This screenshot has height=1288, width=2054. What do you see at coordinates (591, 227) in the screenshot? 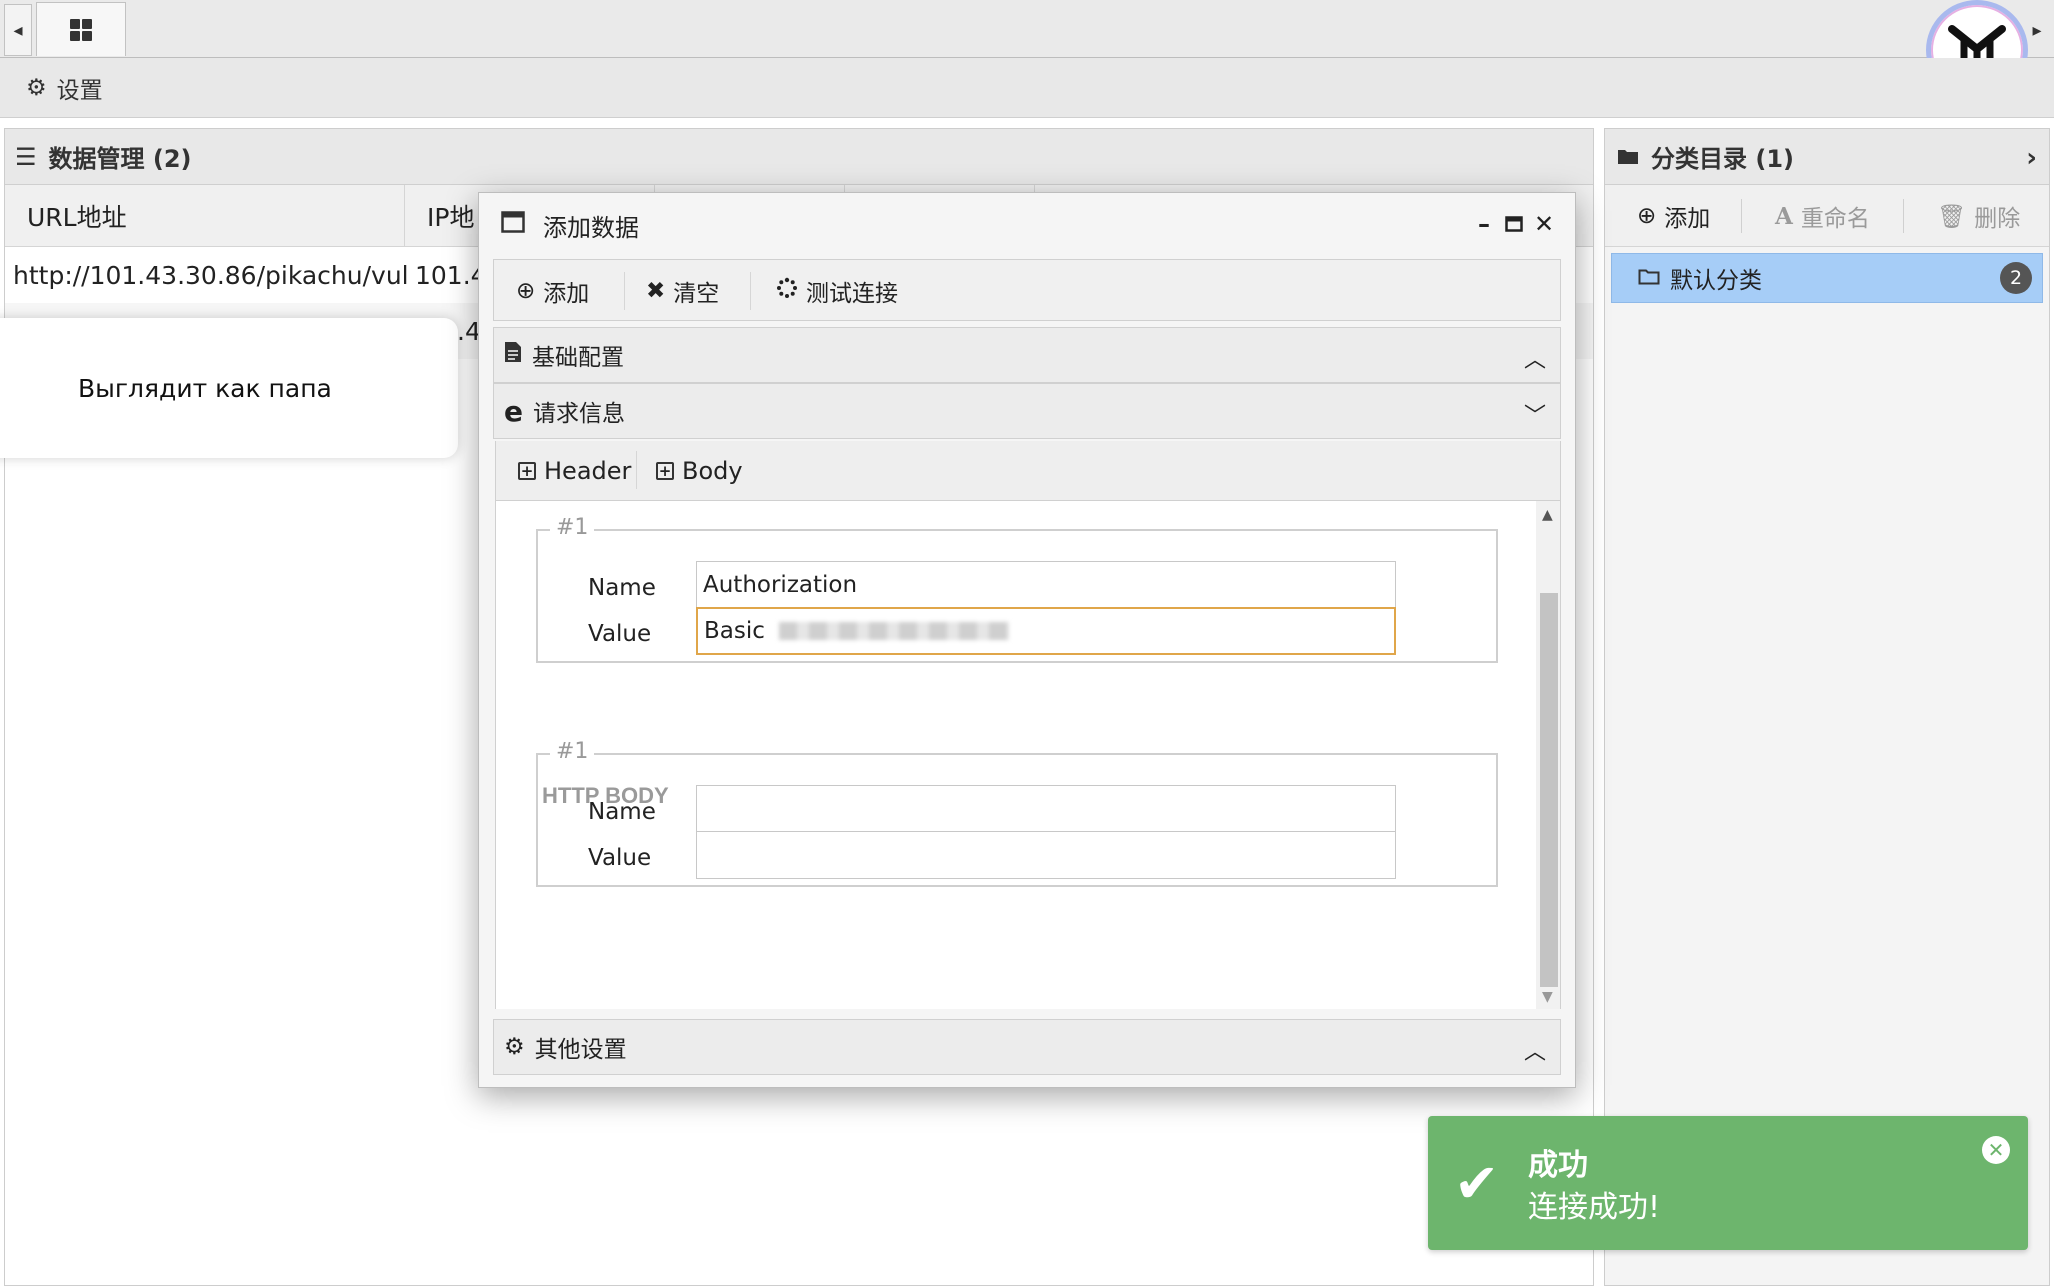
I see `dialog-title: 添加数据` at bounding box center [591, 227].